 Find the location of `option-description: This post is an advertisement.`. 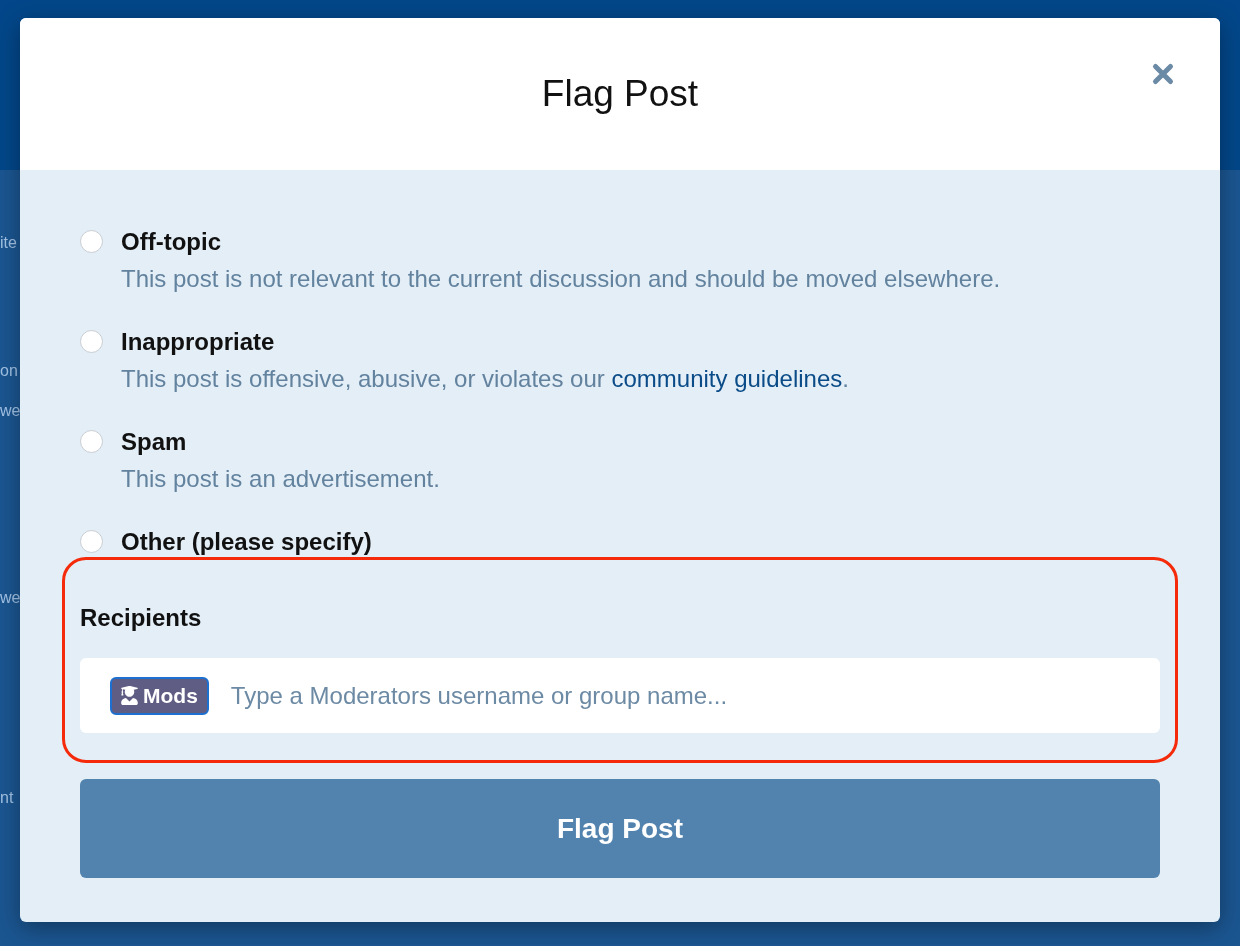

option-description: This post is an advertisement. is located at coordinates (280, 479).